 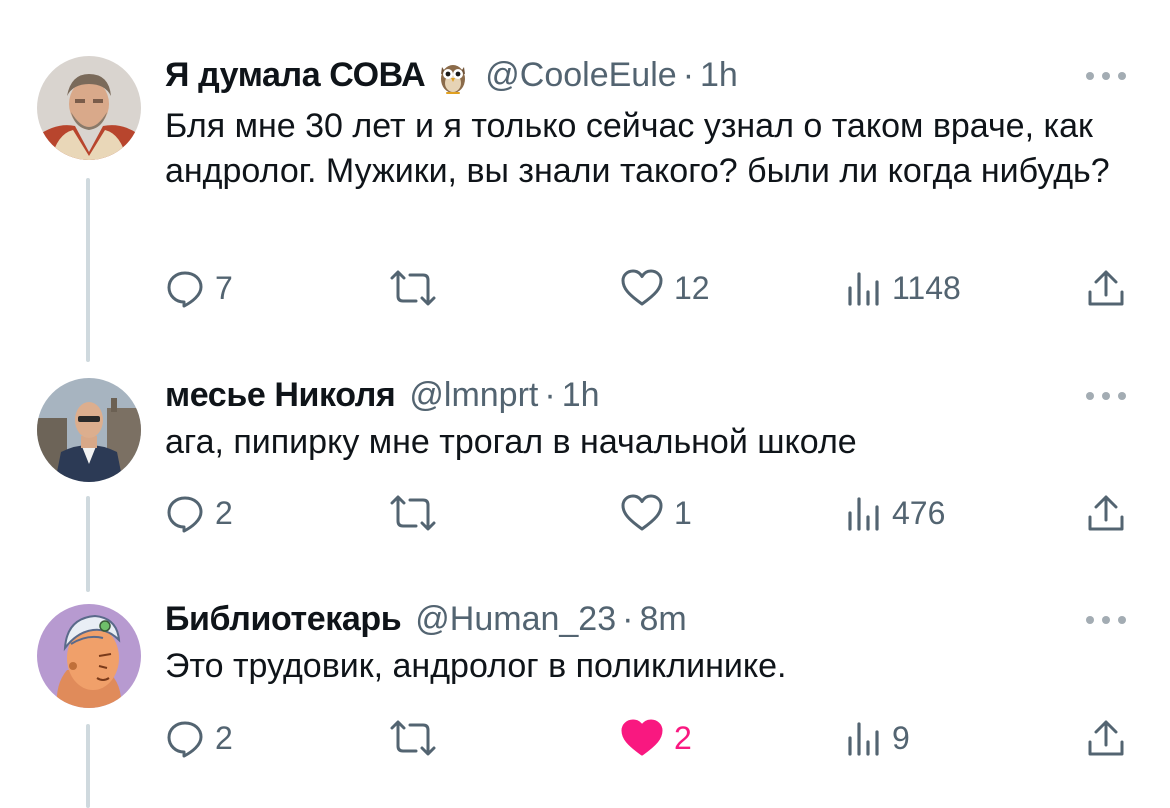 I want to click on display-name: Библиотекарь, so click(x=283, y=619).